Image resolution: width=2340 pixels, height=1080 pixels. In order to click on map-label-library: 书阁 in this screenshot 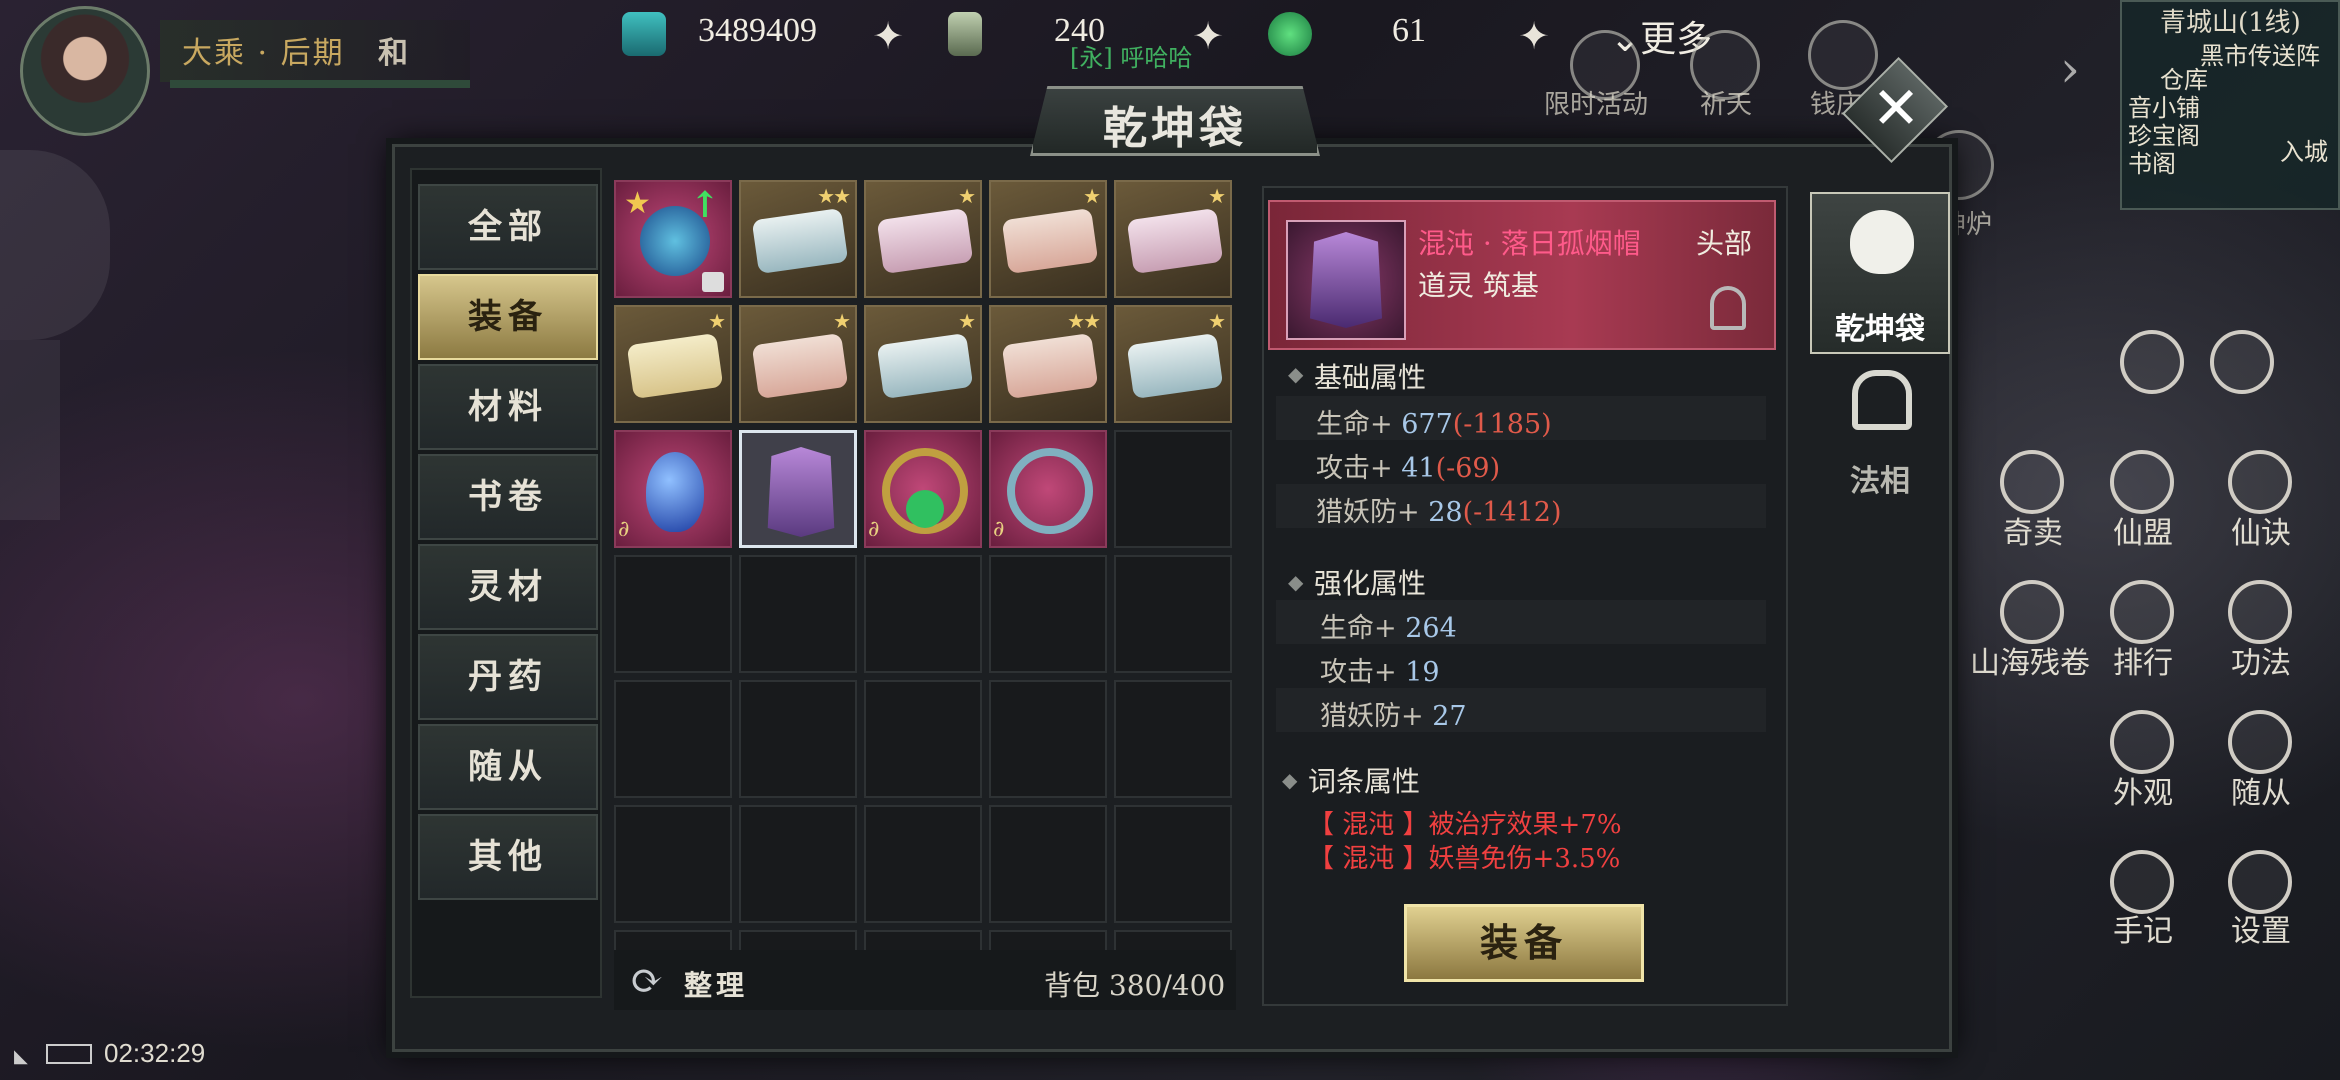, I will do `click(2152, 164)`.